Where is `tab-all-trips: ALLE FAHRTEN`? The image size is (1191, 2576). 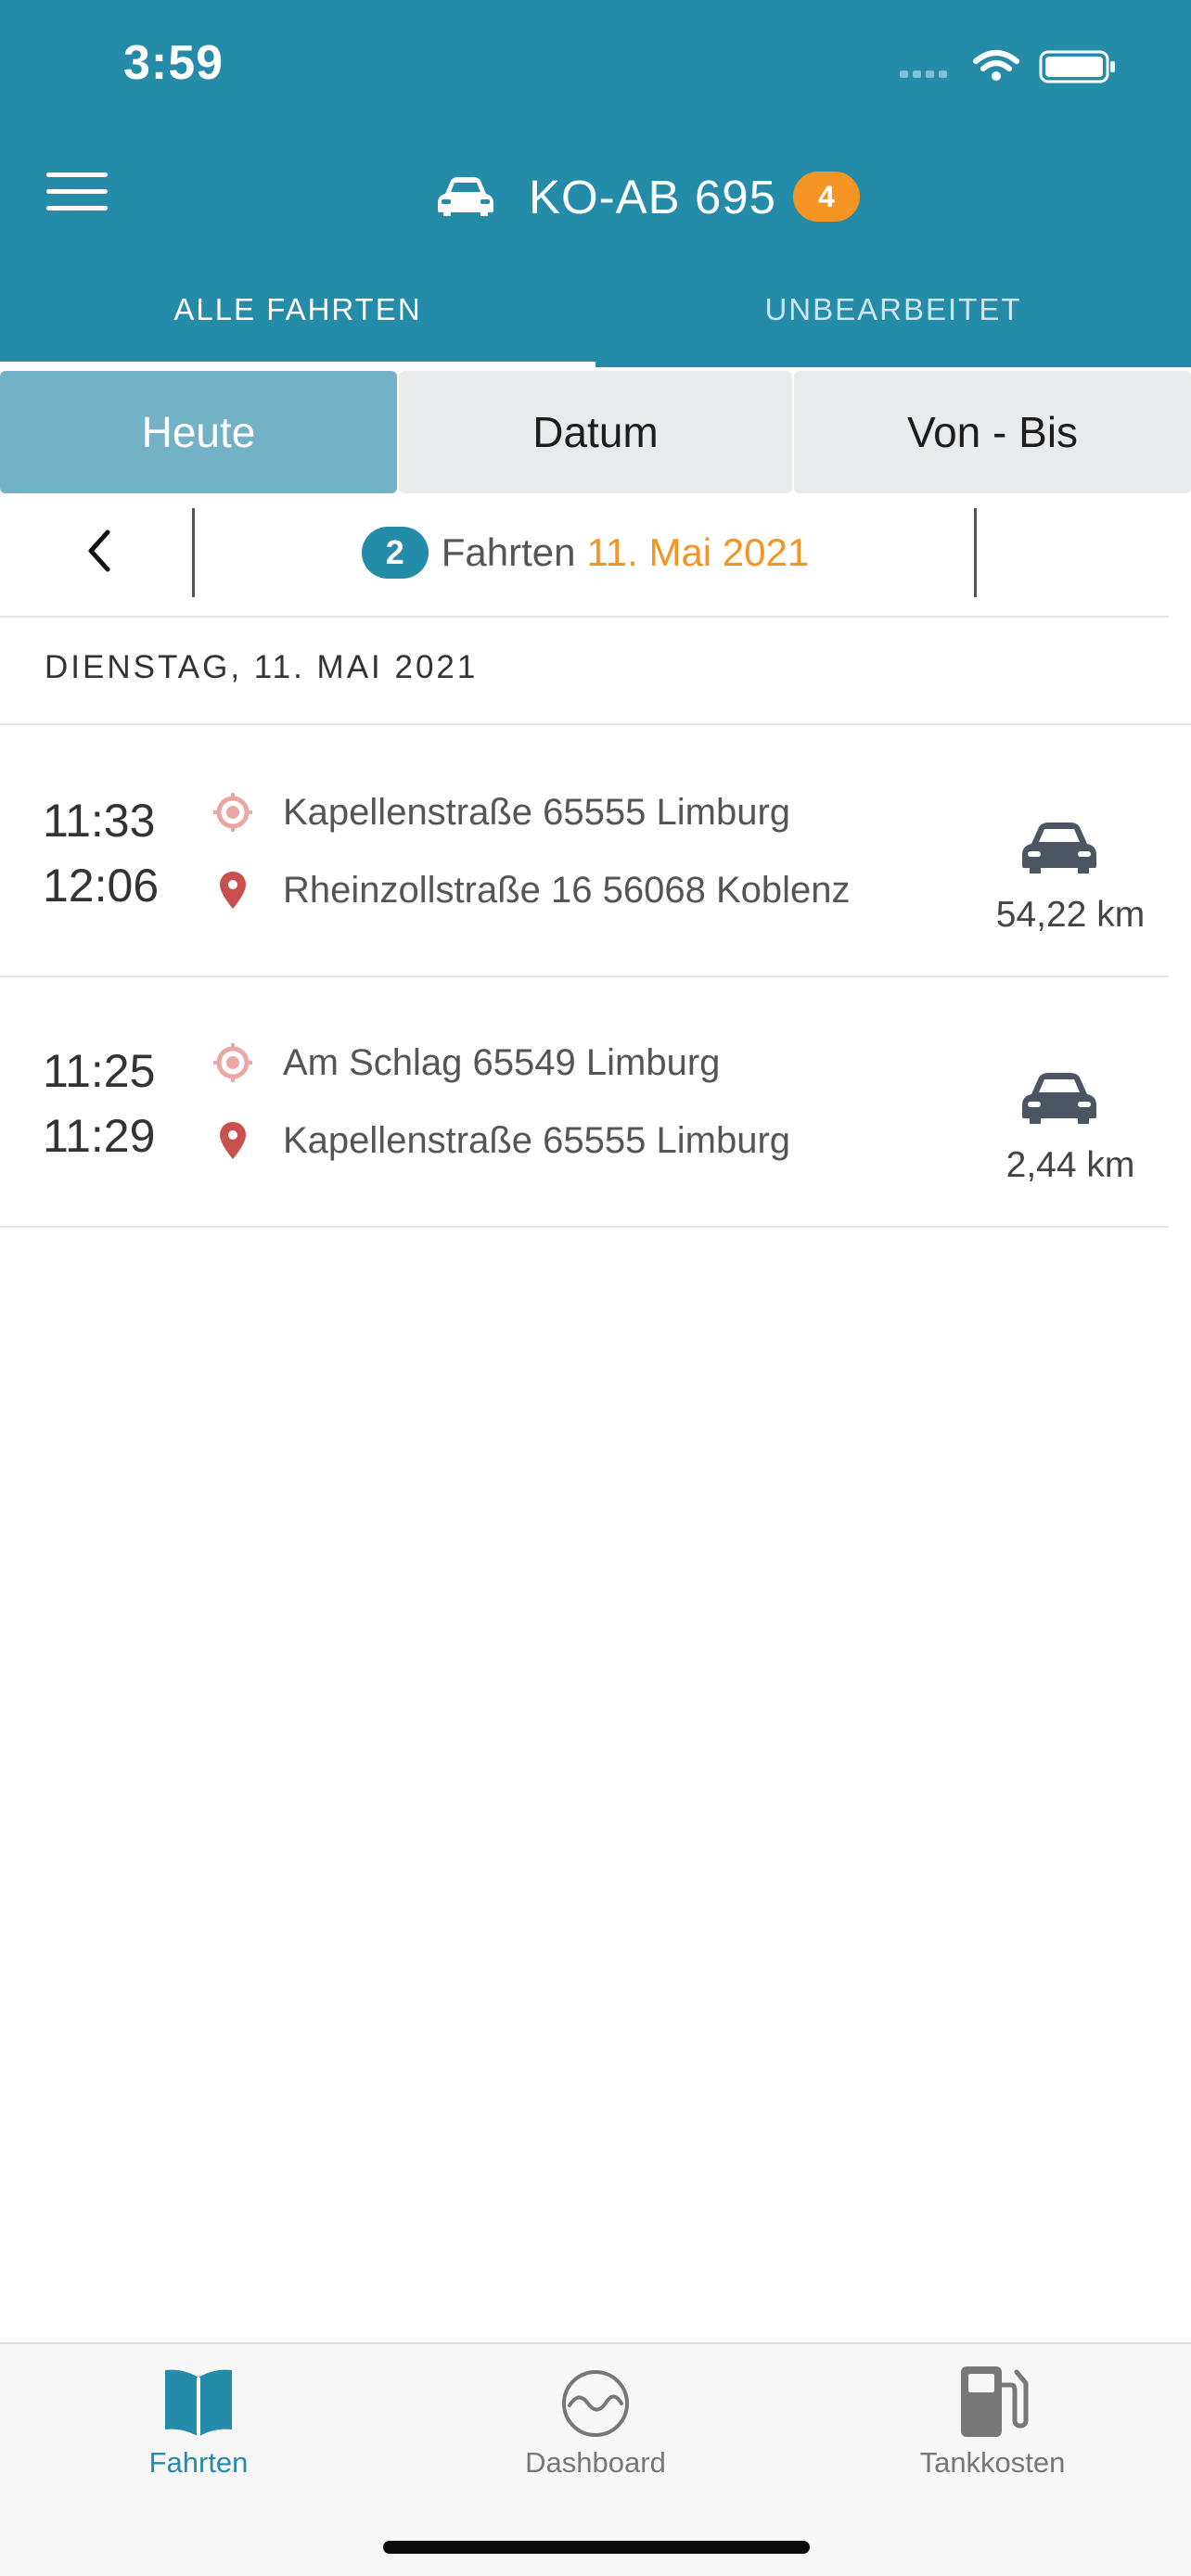 tab-all-trips: ALLE FAHRTEN is located at coordinates (298, 309).